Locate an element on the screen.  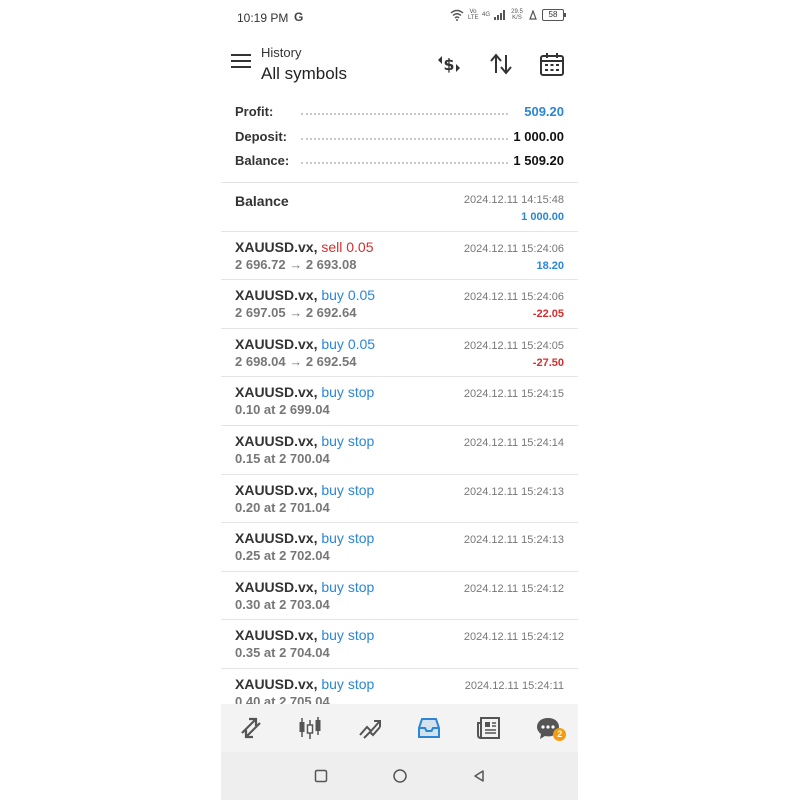
deposit-label: Deposit: is located at coordinates (263, 136).